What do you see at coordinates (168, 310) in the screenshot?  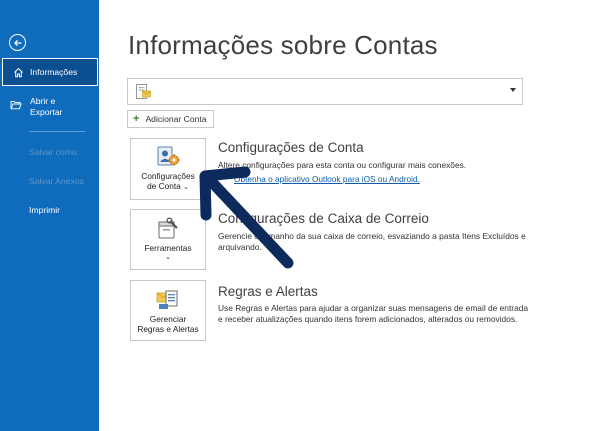 I see `manage-rules-alerts-button: Gerenciar Regras e Alertas` at bounding box center [168, 310].